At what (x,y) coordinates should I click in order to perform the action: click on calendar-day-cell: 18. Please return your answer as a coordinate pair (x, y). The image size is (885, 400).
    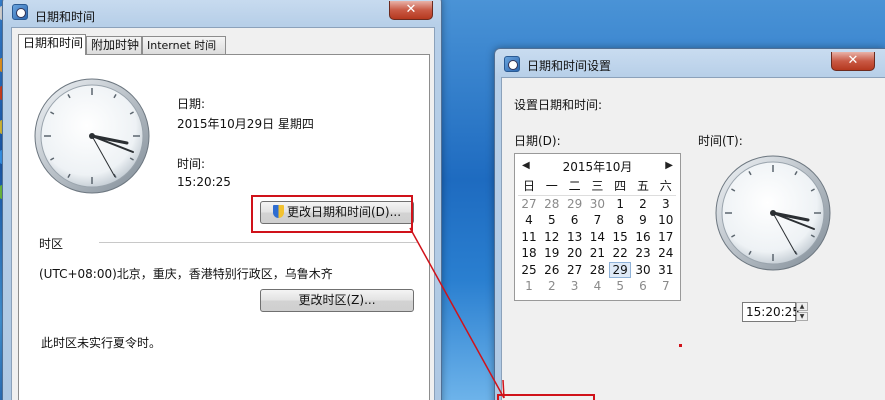
    Looking at the image, I should click on (529, 253).